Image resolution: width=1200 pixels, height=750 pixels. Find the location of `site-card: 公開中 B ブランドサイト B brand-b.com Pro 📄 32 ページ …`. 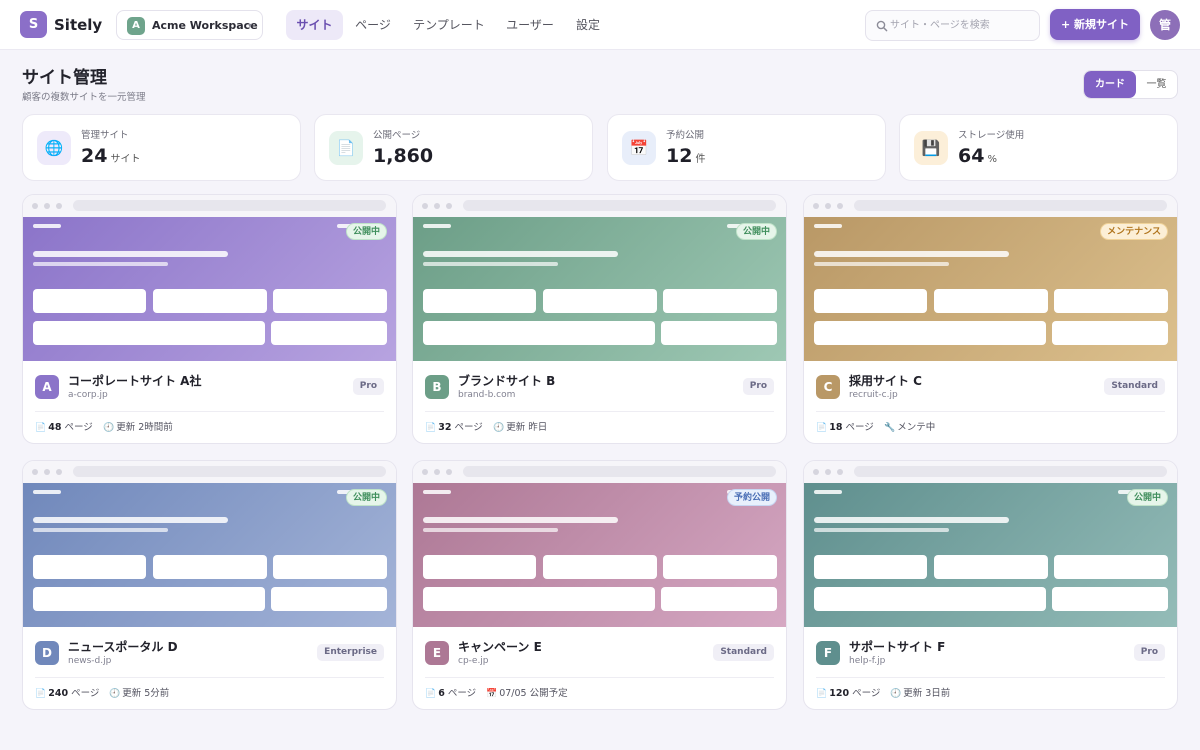

site-card: 公開中 B ブランドサイト B brand-b.com Pro 📄 32 ページ … is located at coordinates (599, 319).